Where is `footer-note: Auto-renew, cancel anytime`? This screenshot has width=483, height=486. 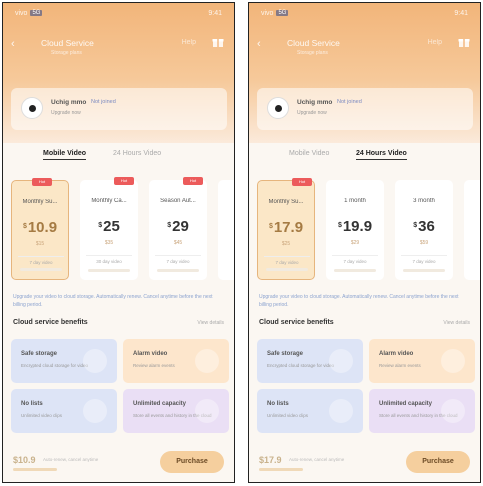 footer-note: Auto-renew, cancel anytime is located at coordinates (71, 459).